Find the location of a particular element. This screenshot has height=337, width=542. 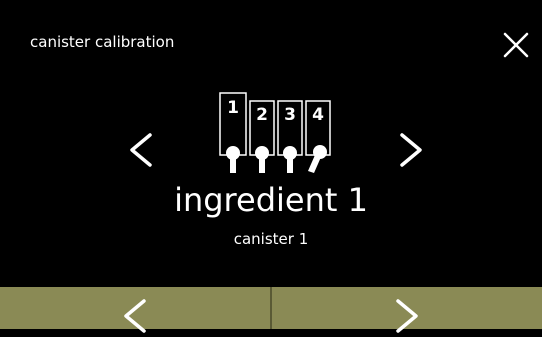

canister-number-3: 3 is located at coordinates (290, 115).